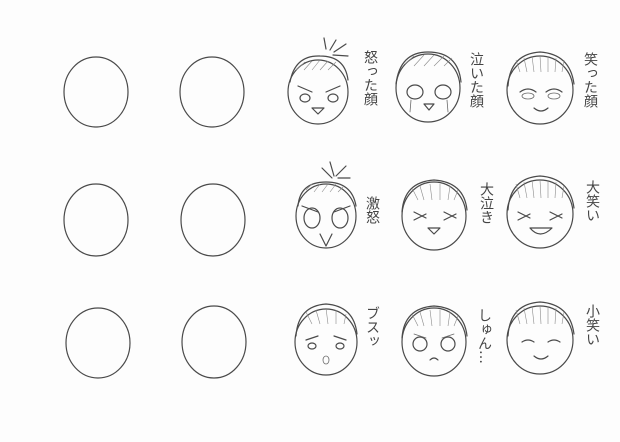 The image size is (620, 442). Describe the element at coordinates (434, 341) in the screenshot. I see `face-sniffle` at that location.